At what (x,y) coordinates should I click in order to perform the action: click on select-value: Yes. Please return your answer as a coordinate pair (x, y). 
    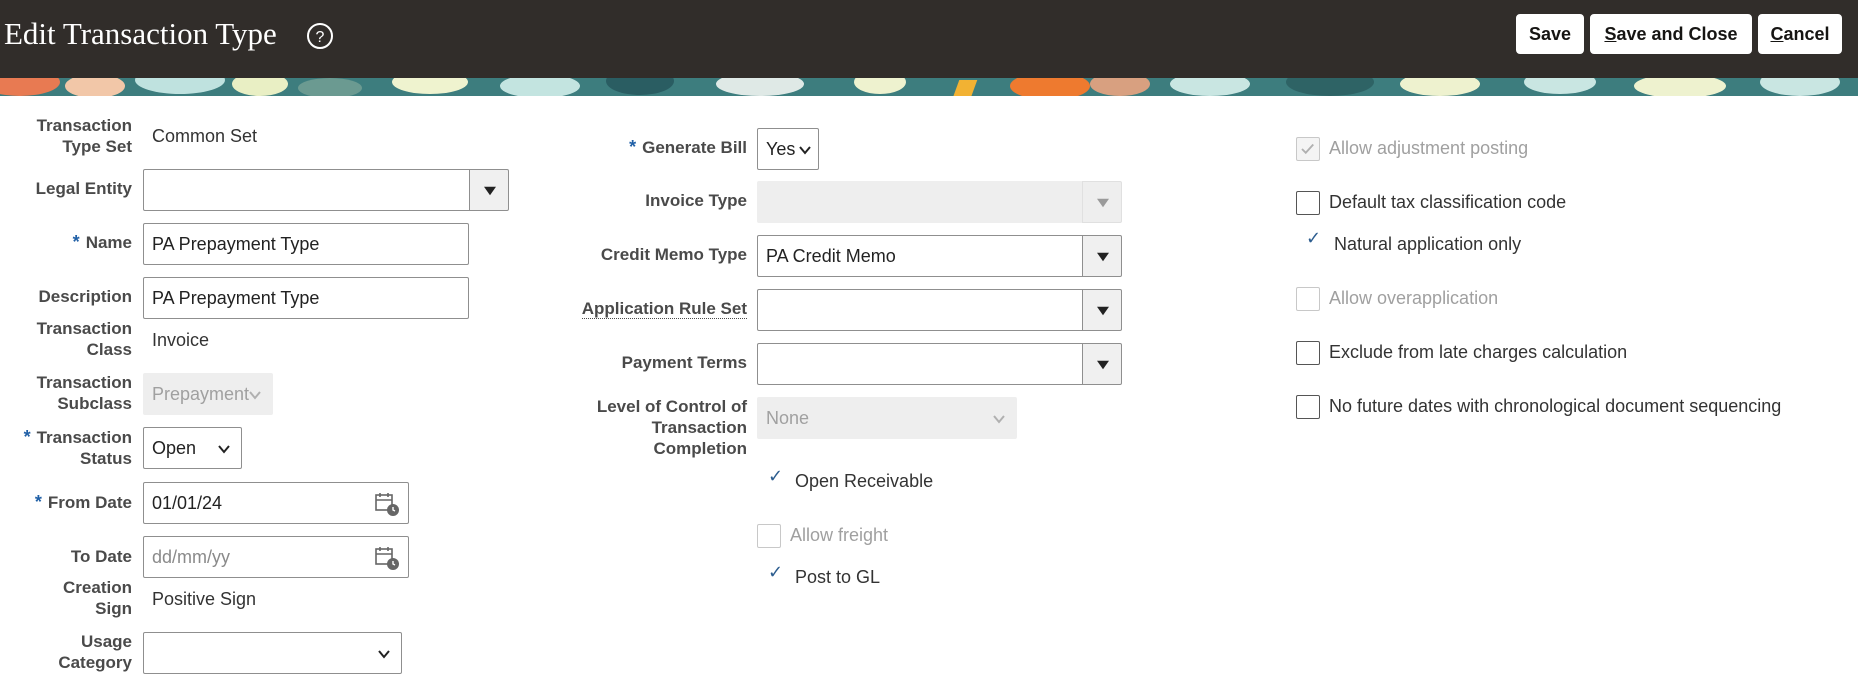
    Looking at the image, I should click on (781, 149).